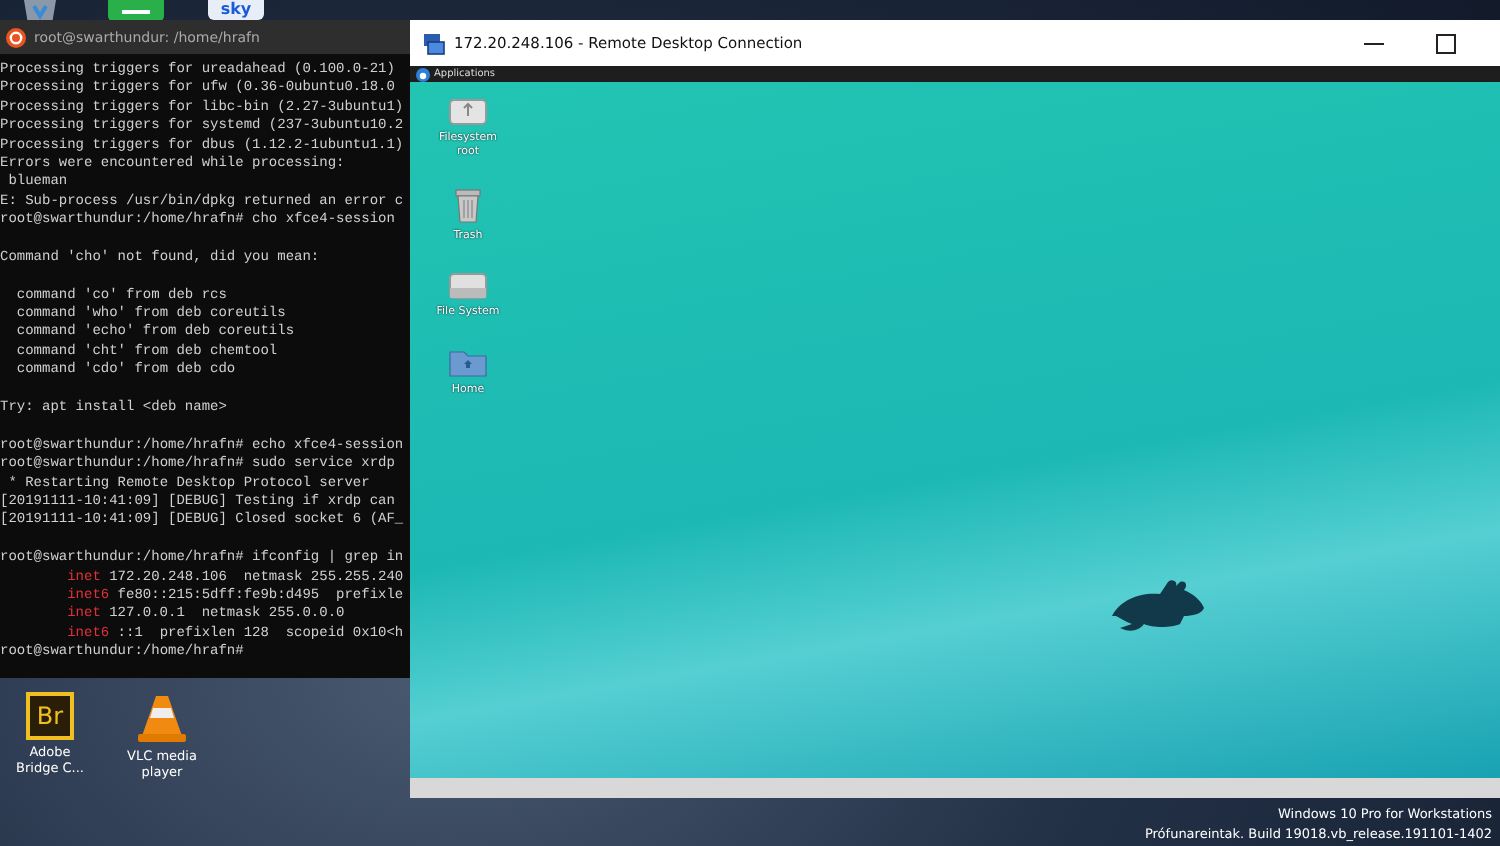 The height and width of the screenshot is (846, 1500). What do you see at coordinates (16, 37) in the screenshot?
I see `ubuntu-logo-icon` at bounding box center [16, 37].